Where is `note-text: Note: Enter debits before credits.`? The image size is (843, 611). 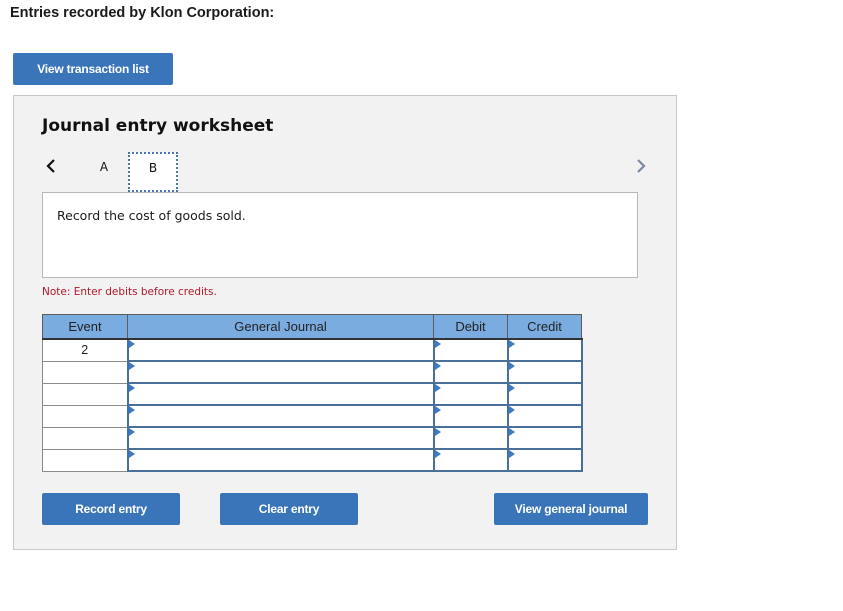
note-text: Note: Enter debits before credits. is located at coordinates (129, 292).